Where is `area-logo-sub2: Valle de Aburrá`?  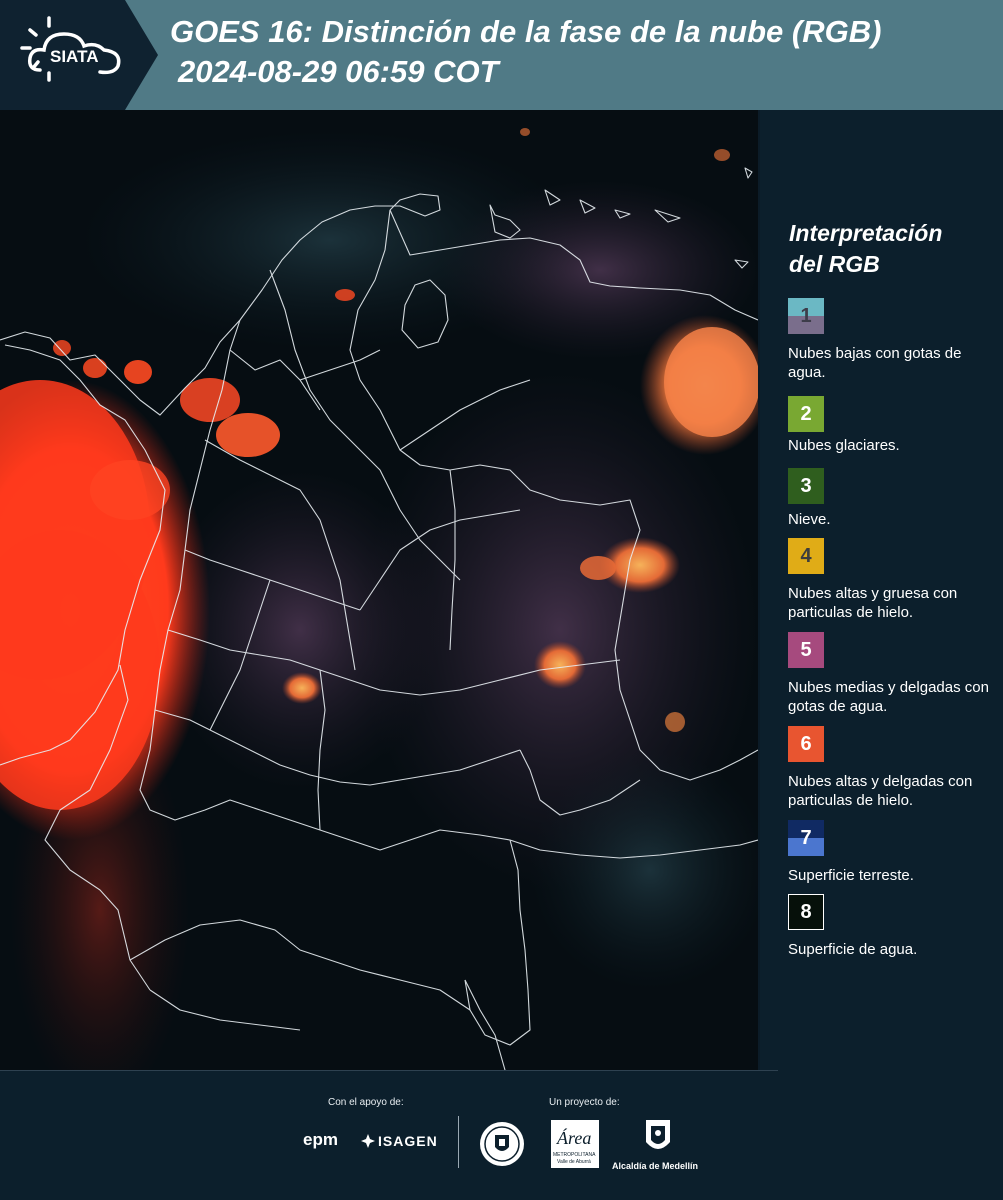 area-logo-sub2: Valle de Aburrá is located at coordinates (574, 1162).